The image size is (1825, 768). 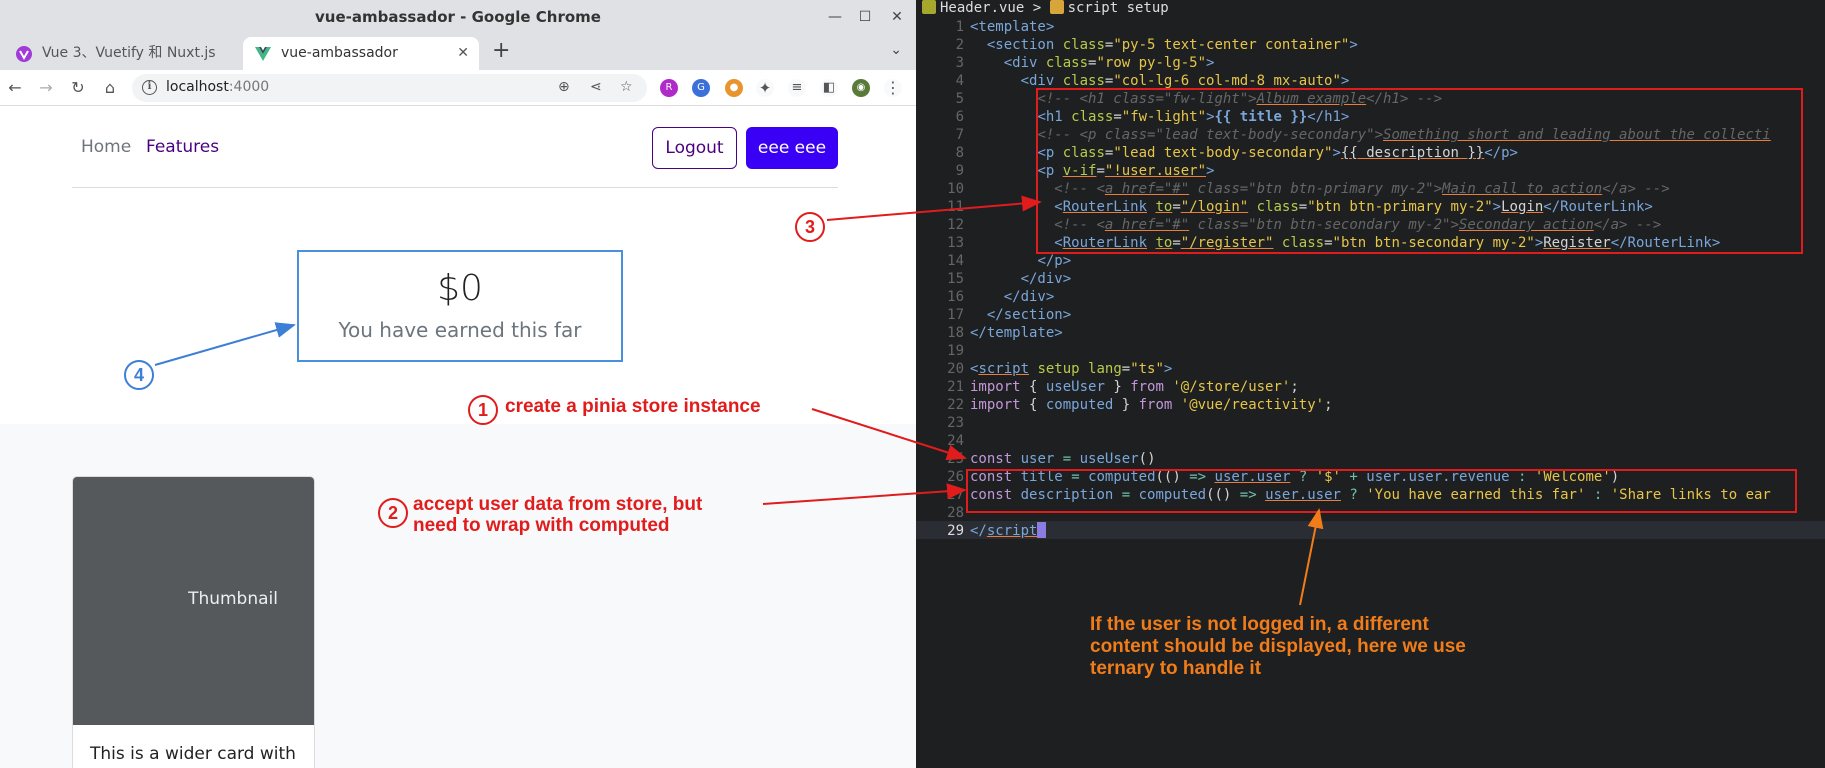 I want to click on annotation-box-computed, so click(x=1381, y=491).